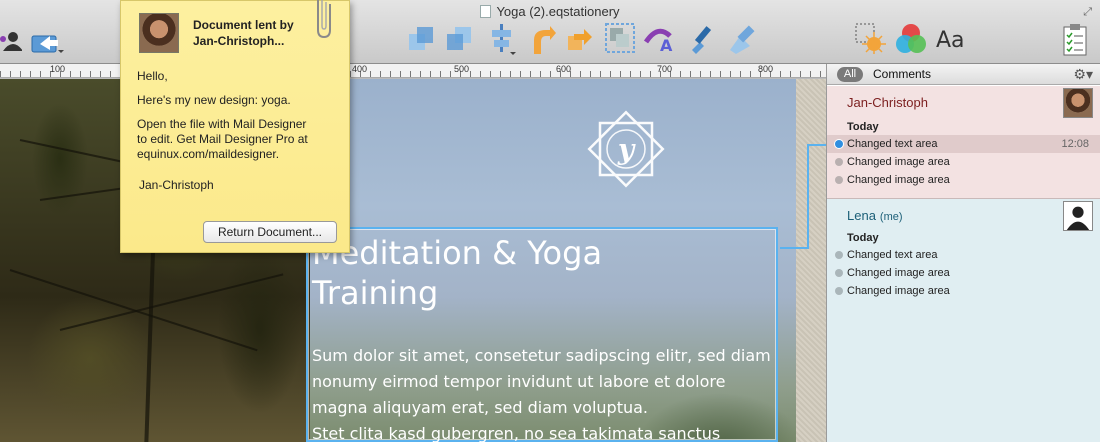  What do you see at coordinates (564, 69) in the screenshot?
I see `ruler-label: 600` at bounding box center [564, 69].